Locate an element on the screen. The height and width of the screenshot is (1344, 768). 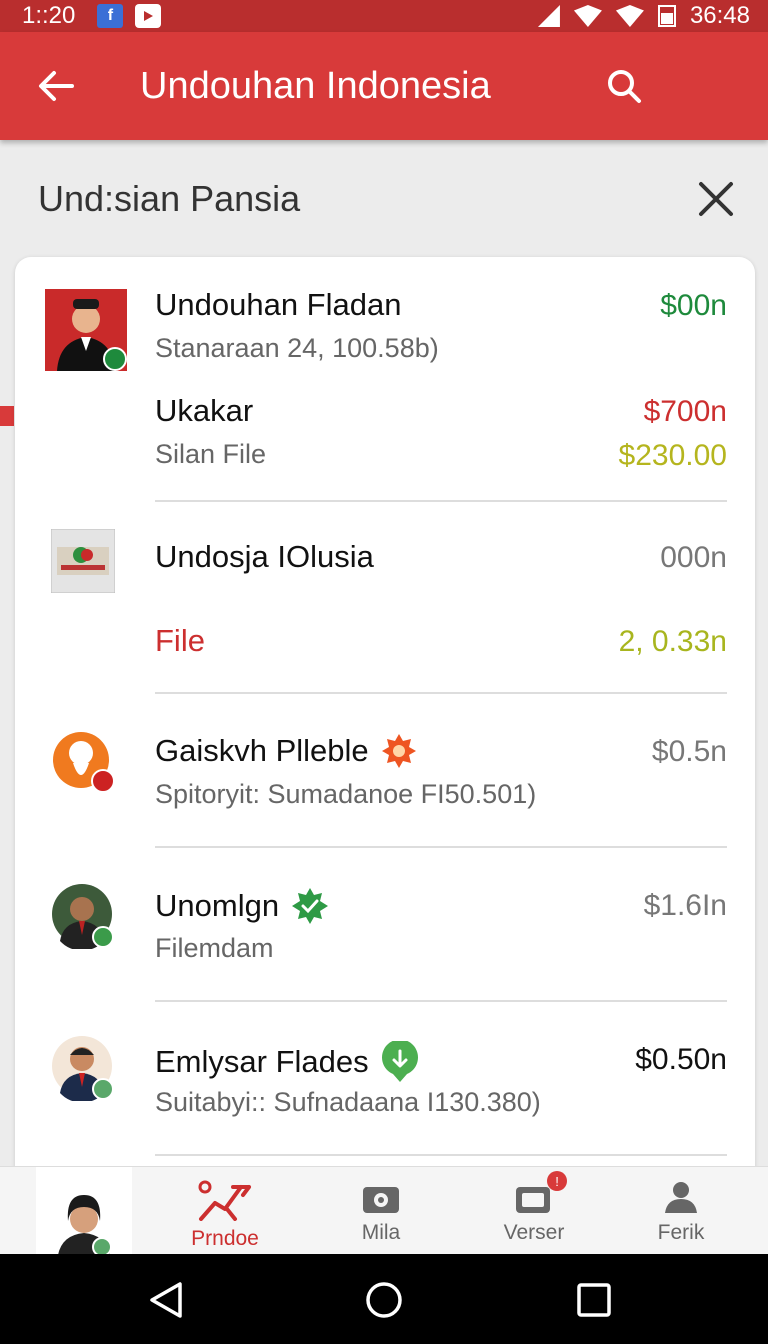
profile-avatar is located at coordinates (84, 1211).